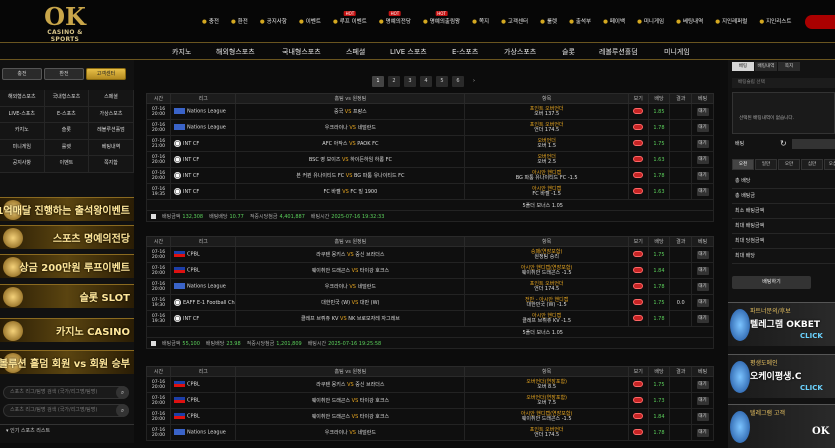 The width and height of the screenshot is (835, 448). Describe the element at coordinates (67, 330) in the screenshot. I see `promo-banner: 카지노 CASINO` at that location.